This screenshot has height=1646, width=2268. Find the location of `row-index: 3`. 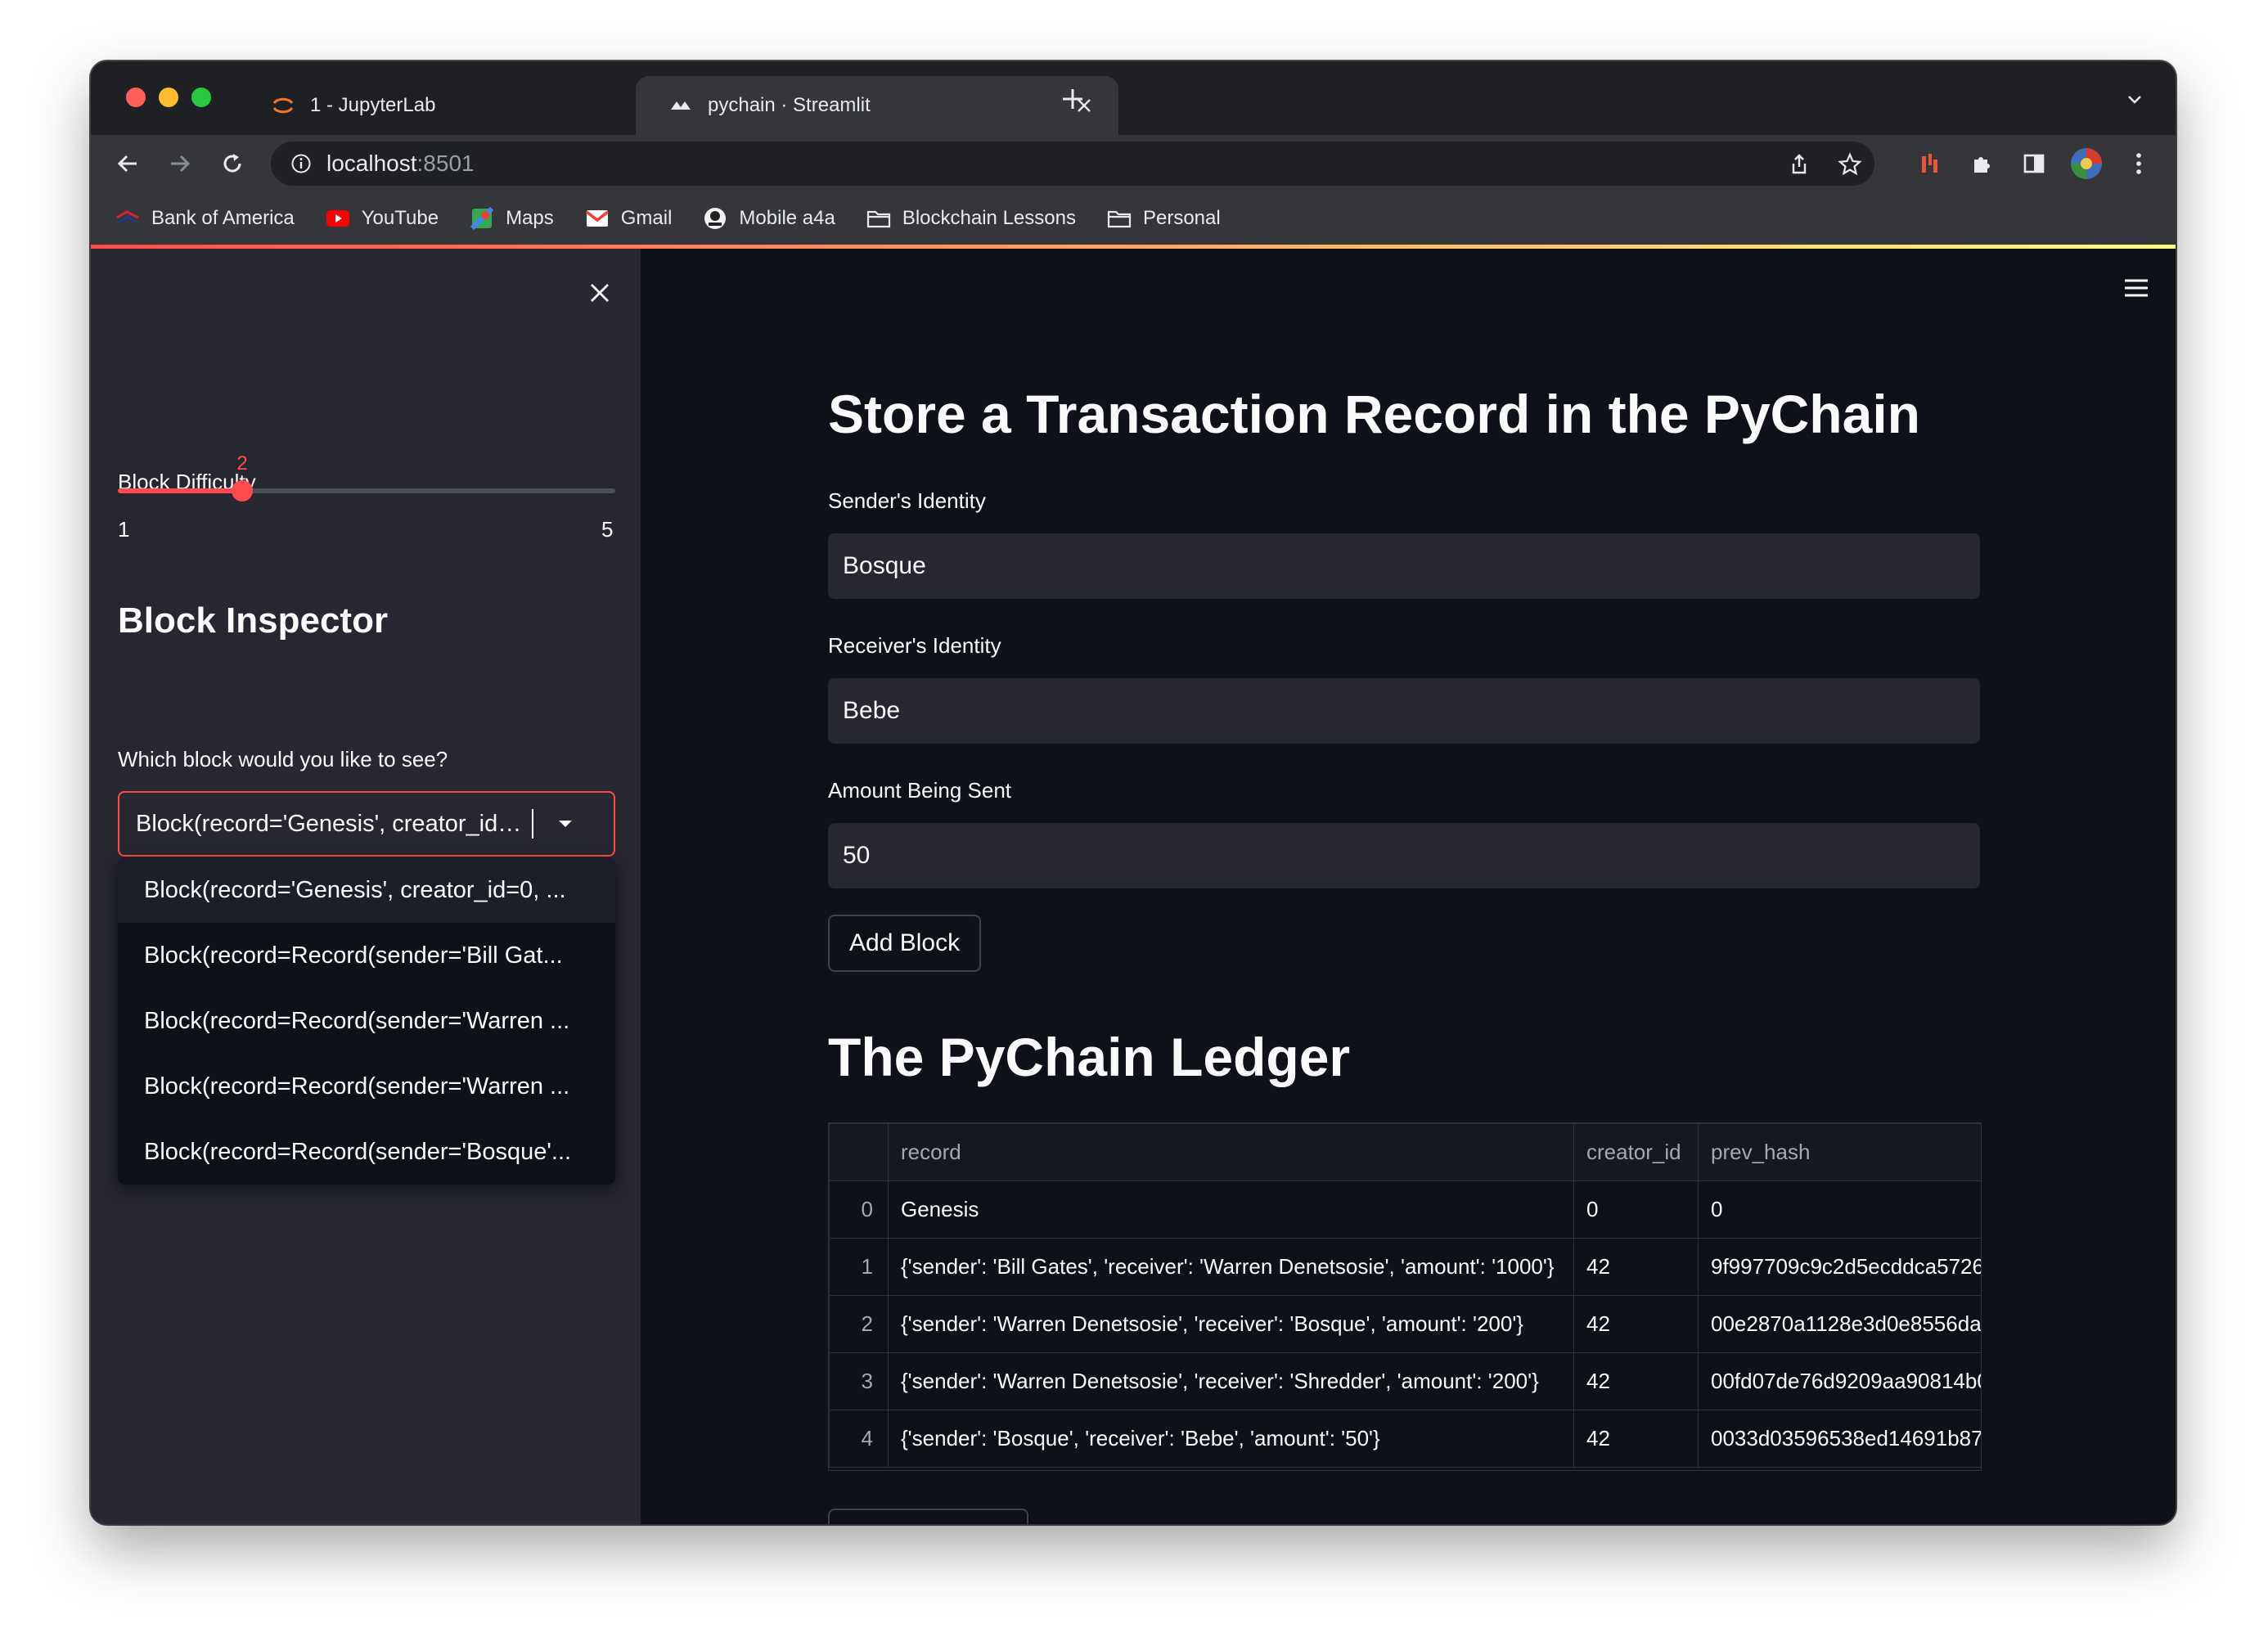

row-index: 3 is located at coordinates (859, 1381).